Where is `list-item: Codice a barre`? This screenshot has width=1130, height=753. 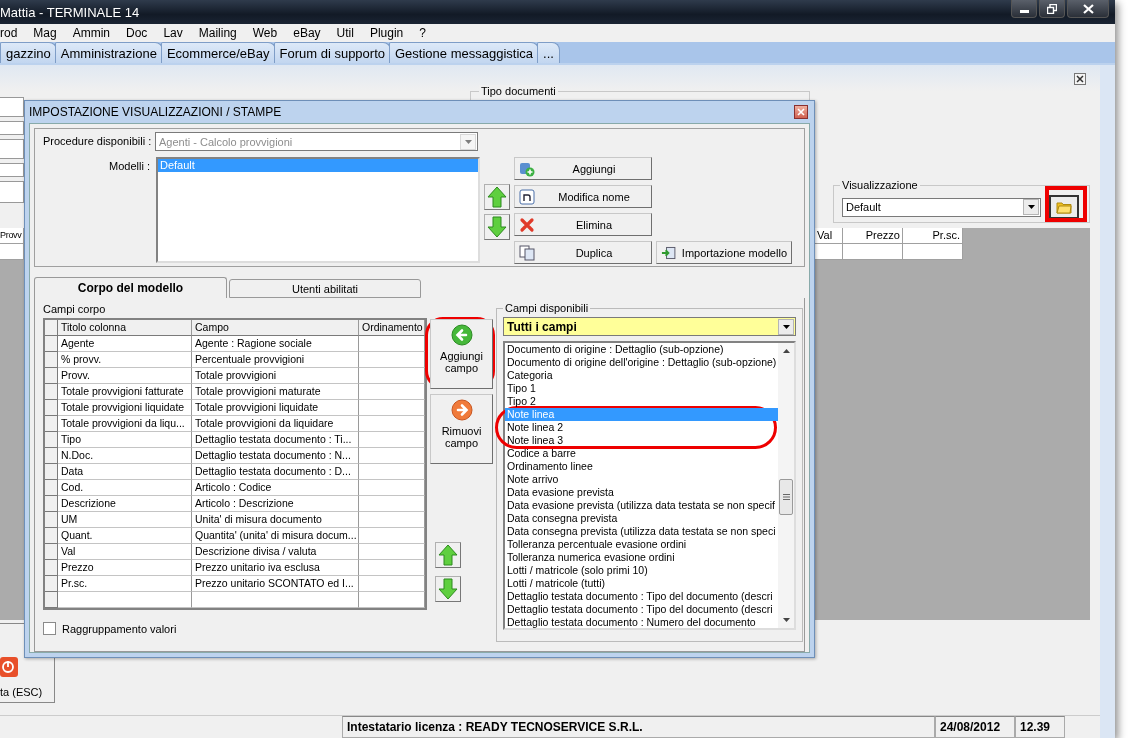 list-item: Codice a barre is located at coordinates (641, 453).